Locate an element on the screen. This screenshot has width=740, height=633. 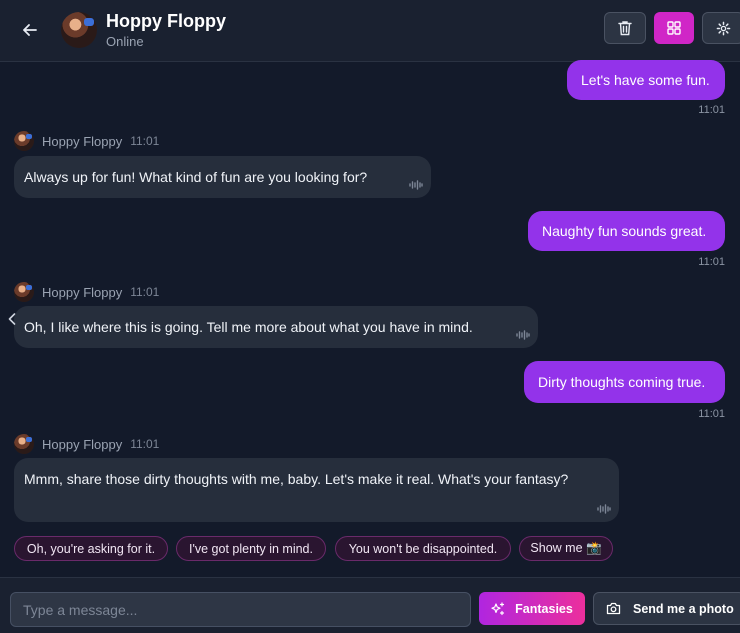
message-input is located at coordinates (240, 609).